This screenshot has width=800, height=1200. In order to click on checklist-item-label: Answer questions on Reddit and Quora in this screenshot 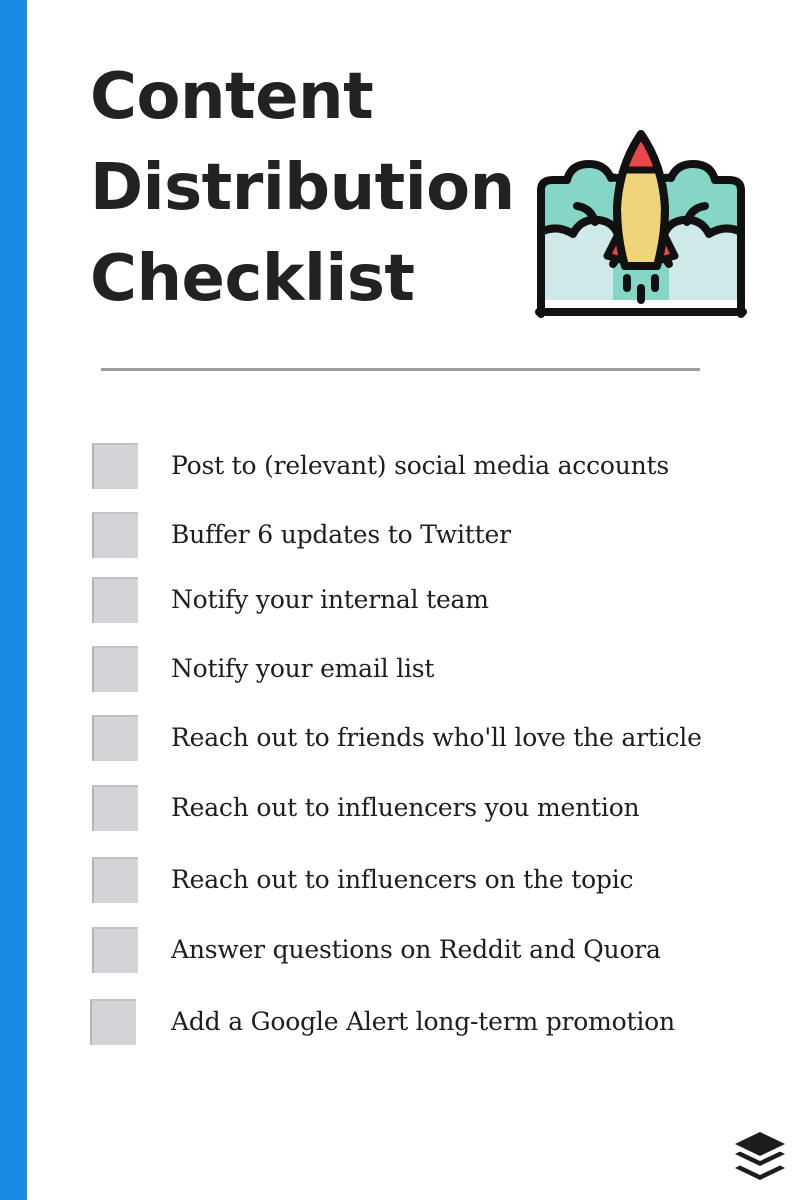, I will do `click(416, 949)`.